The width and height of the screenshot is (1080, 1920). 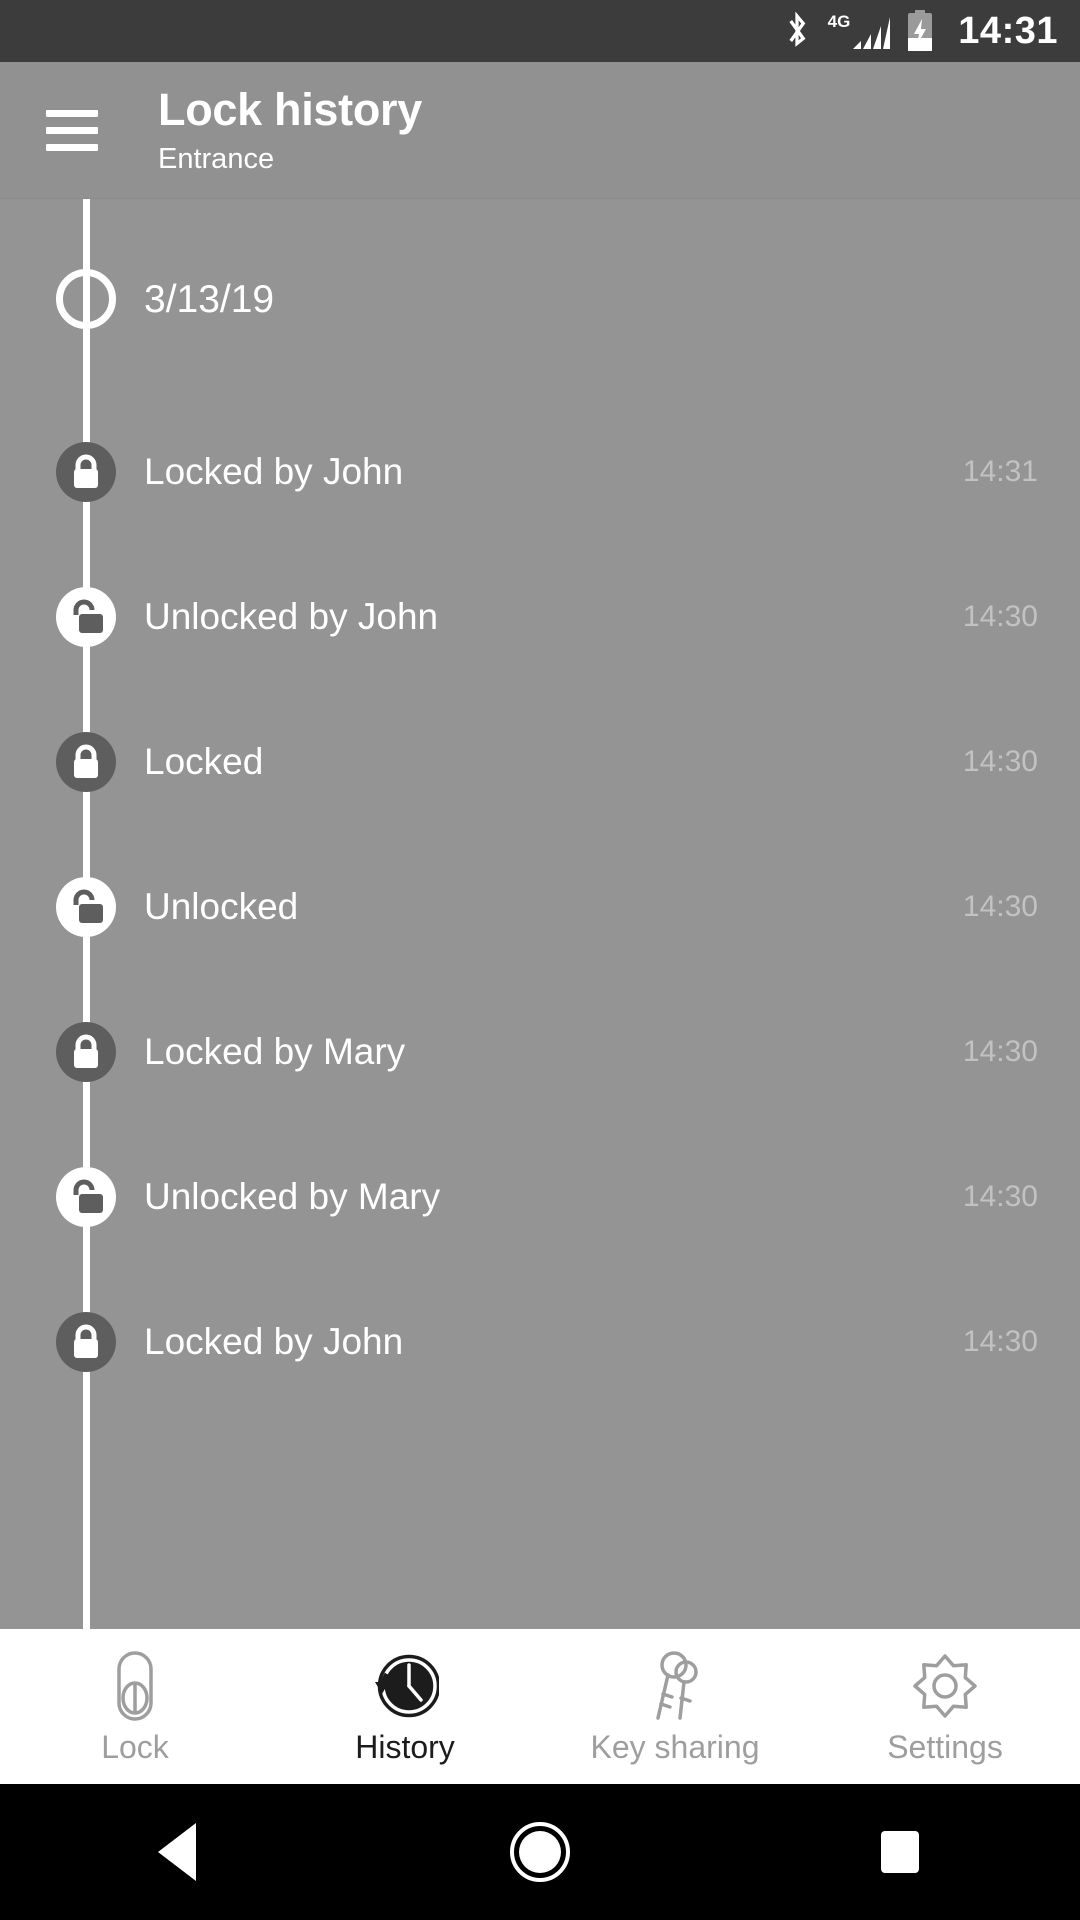 I want to click on nav-item-label: History, so click(x=405, y=1747).